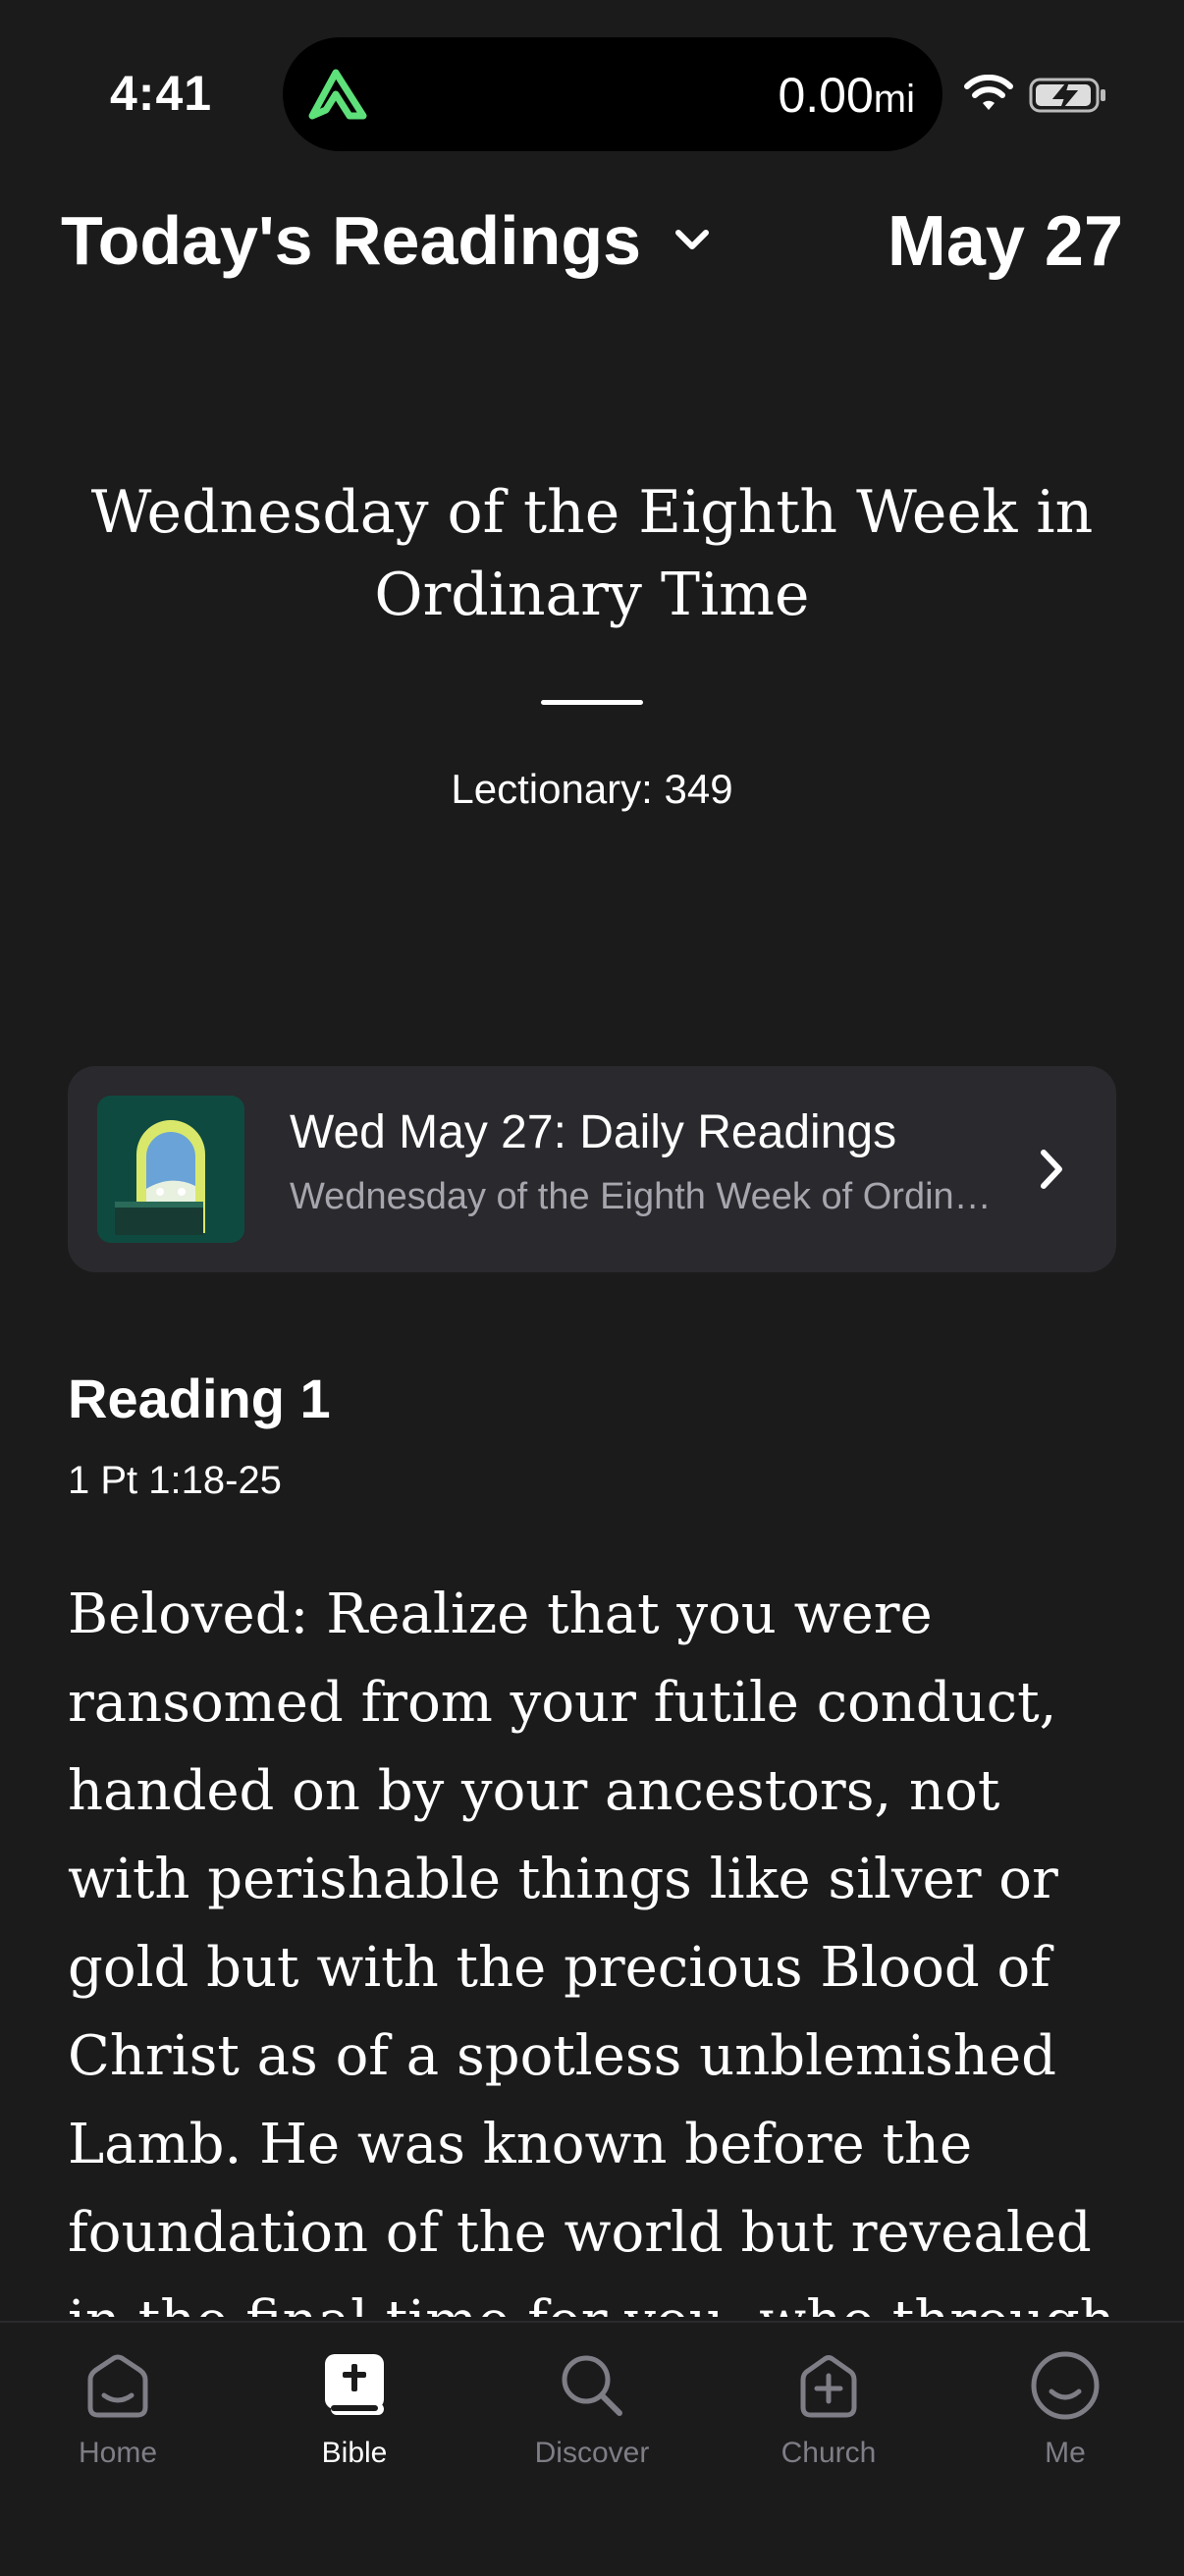 The image size is (1184, 2576). I want to click on battery-charging-icon, so click(1067, 95).